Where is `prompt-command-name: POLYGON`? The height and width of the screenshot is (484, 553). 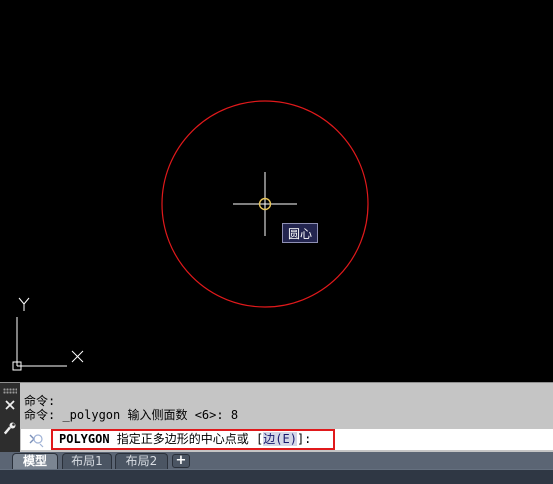 prompt-command-name: POLYGON is located at coordinates (84, 439).